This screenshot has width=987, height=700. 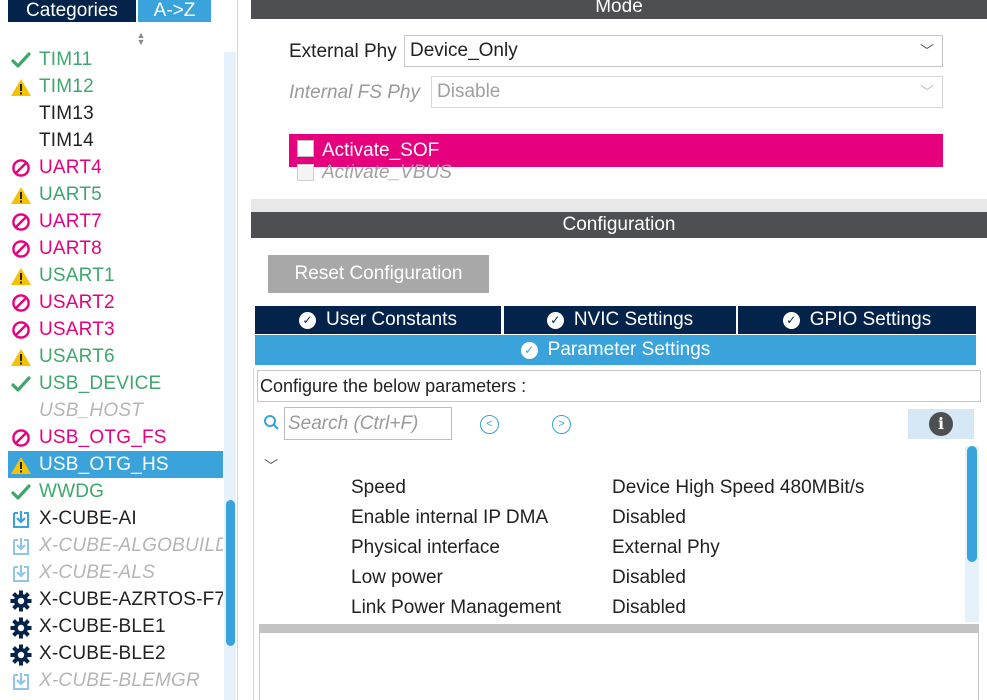 I want to click on tab-gpio-settings: ✓ GPIO Settings, so click(x=857, y=320).